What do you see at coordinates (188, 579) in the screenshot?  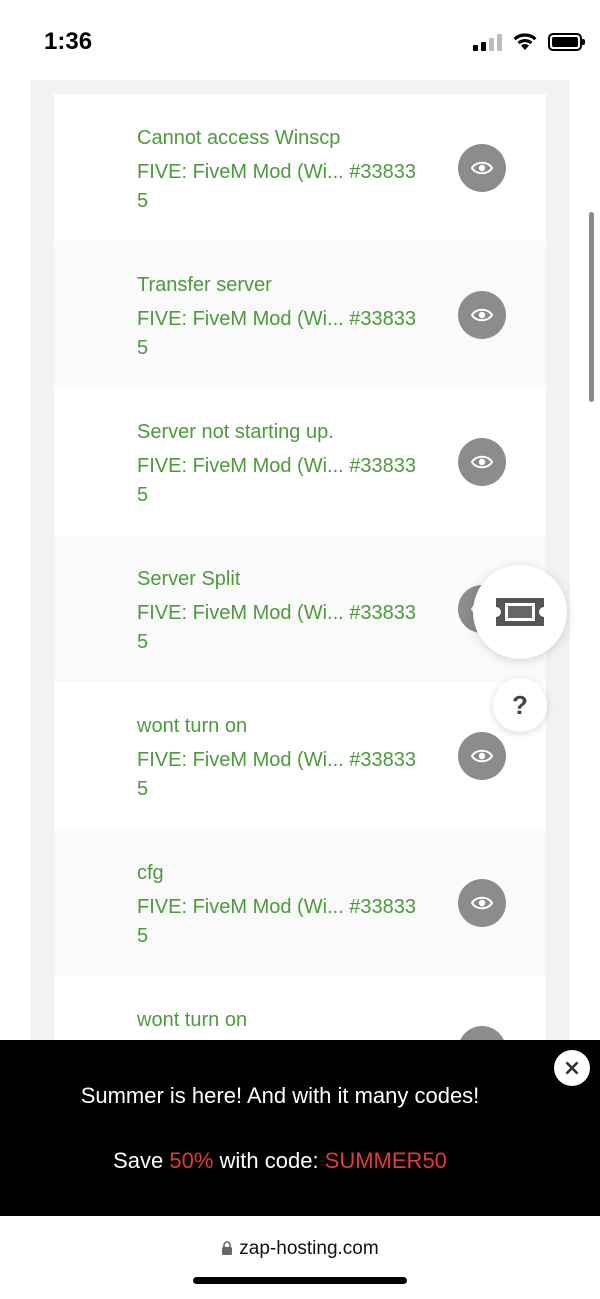 I see `ticket-title: Server Split` at bounding box center [188, 579].